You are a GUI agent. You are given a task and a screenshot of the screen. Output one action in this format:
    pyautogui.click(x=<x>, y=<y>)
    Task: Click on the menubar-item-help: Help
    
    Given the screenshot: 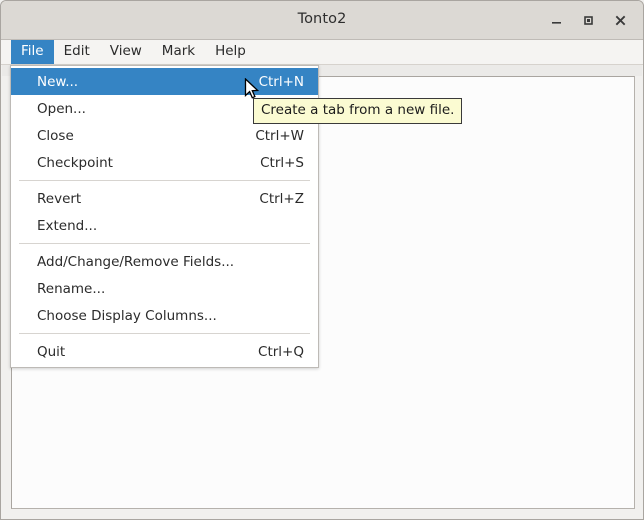 What is the action you would take?
    pyautogui.click(x=230, y=52)
    